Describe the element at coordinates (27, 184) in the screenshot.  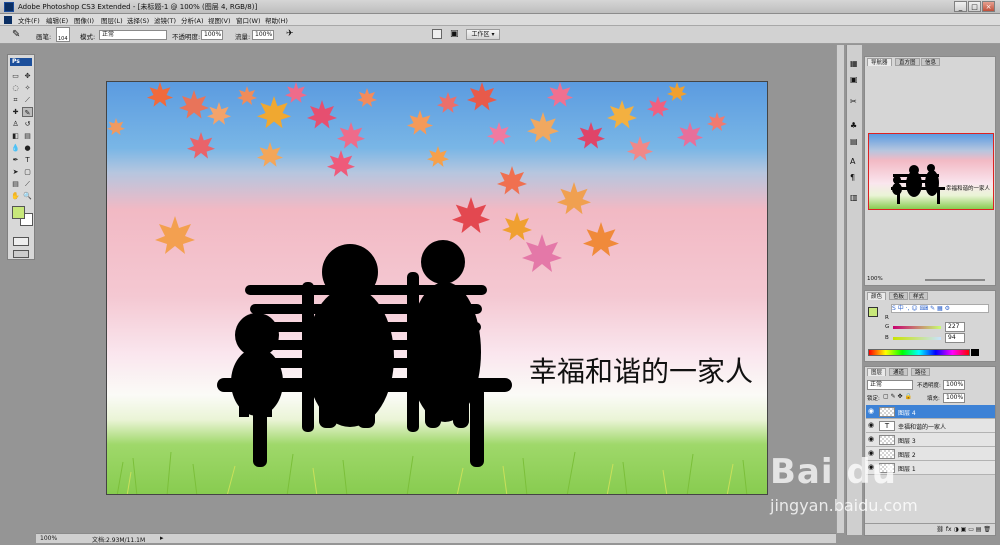
I see `eyedropper-icon: ⟋` at that location.